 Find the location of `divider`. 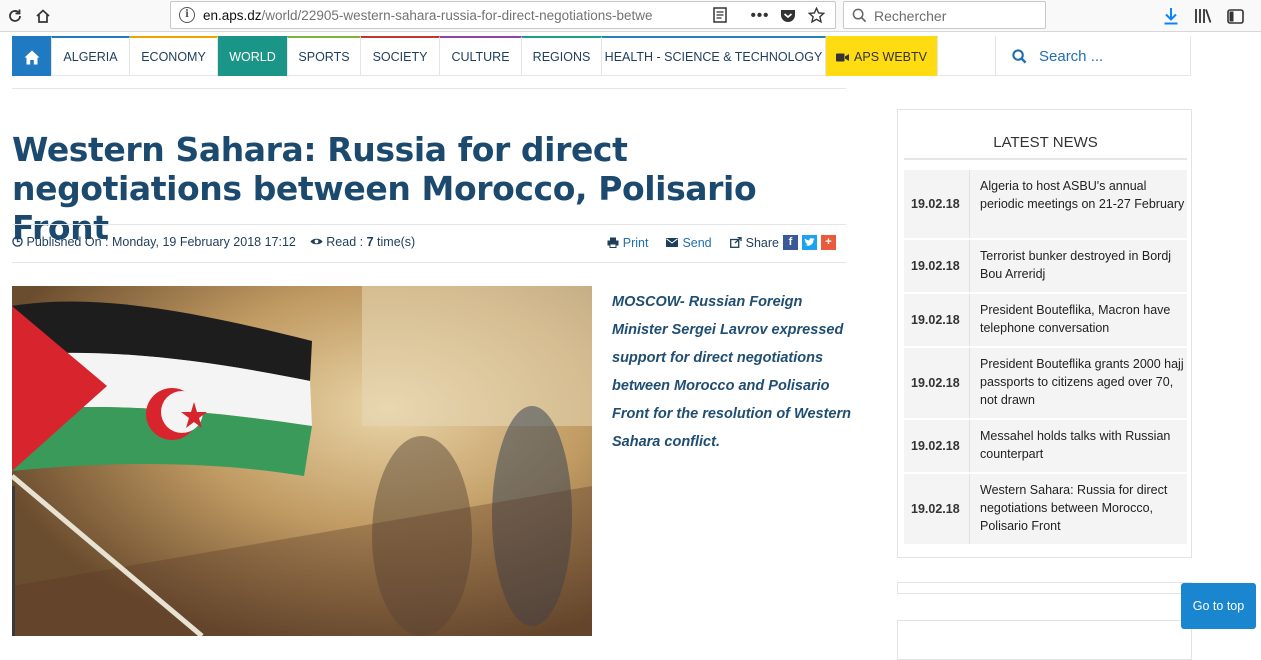

divider is located at coordinates (429, 88).